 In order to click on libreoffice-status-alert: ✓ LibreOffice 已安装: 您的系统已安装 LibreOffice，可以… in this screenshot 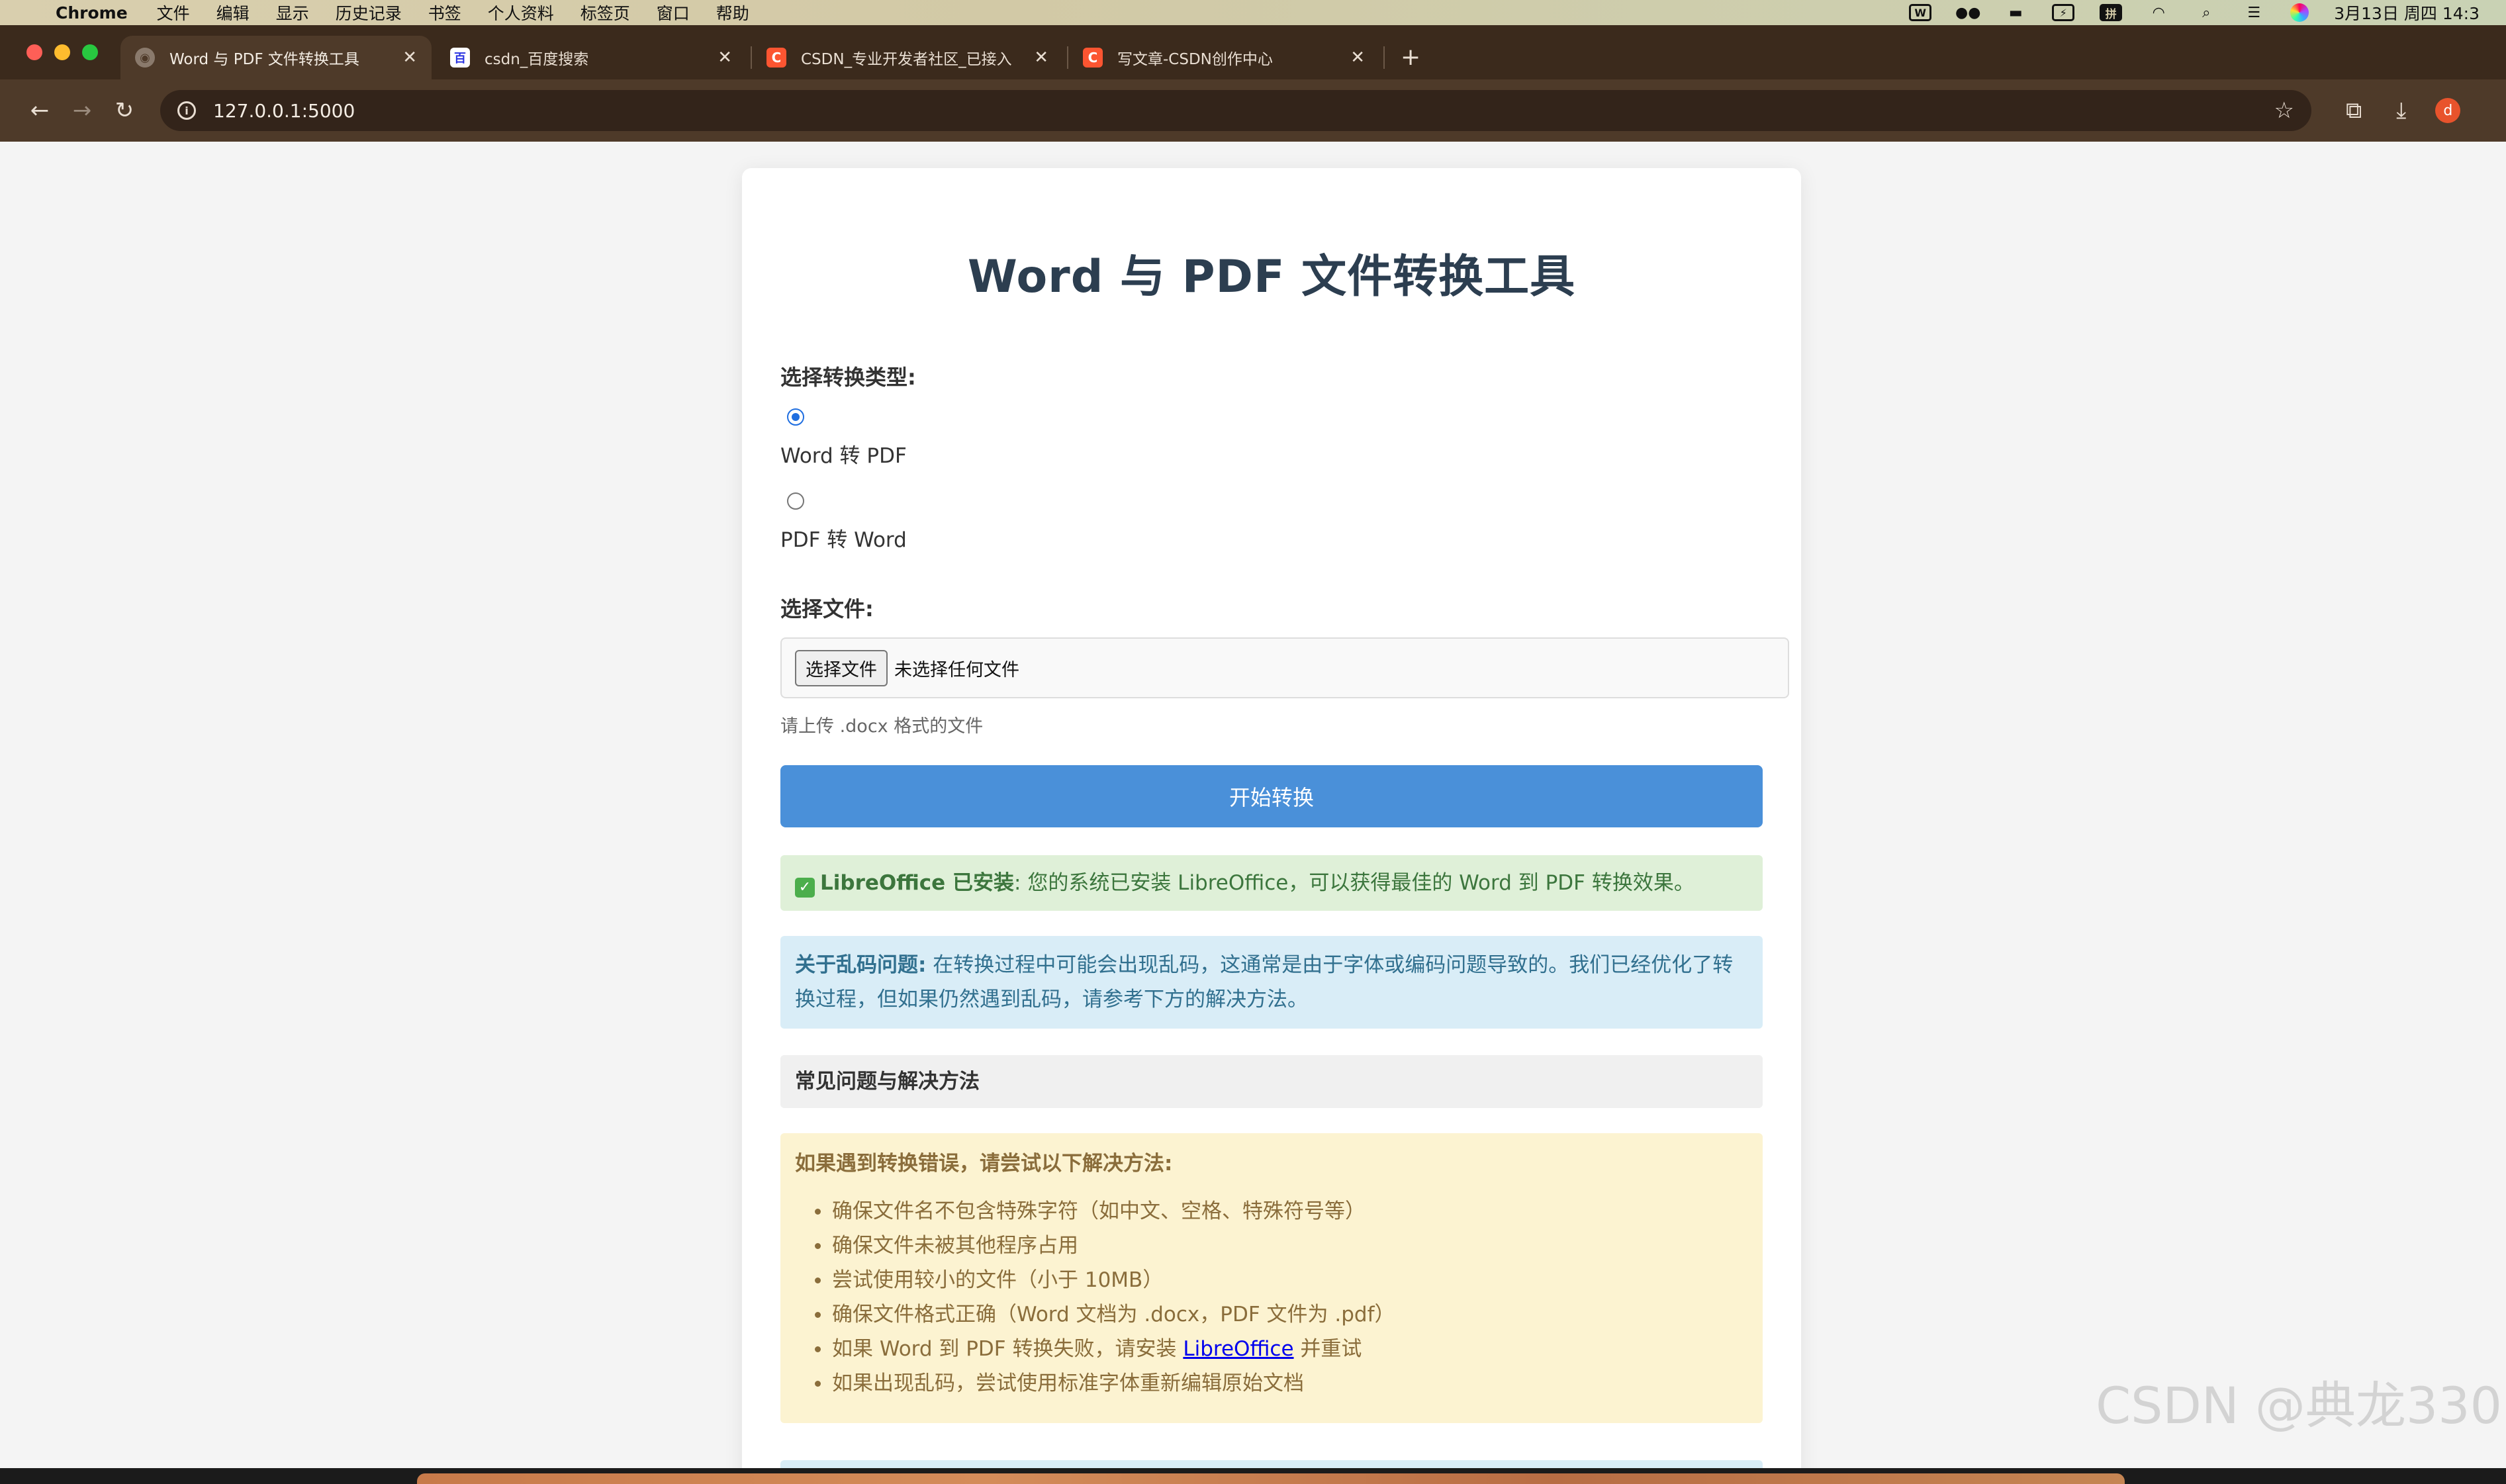, I will do `click(1271, 883)`.